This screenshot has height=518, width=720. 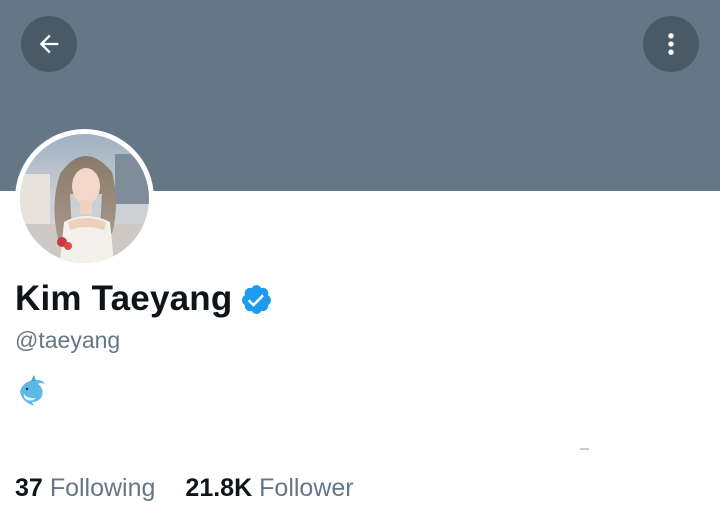 What do you see at coordinates (68, 340) in the screenshot?
I see `profile-handle: @taeyang` at bounding box center [68, 340].